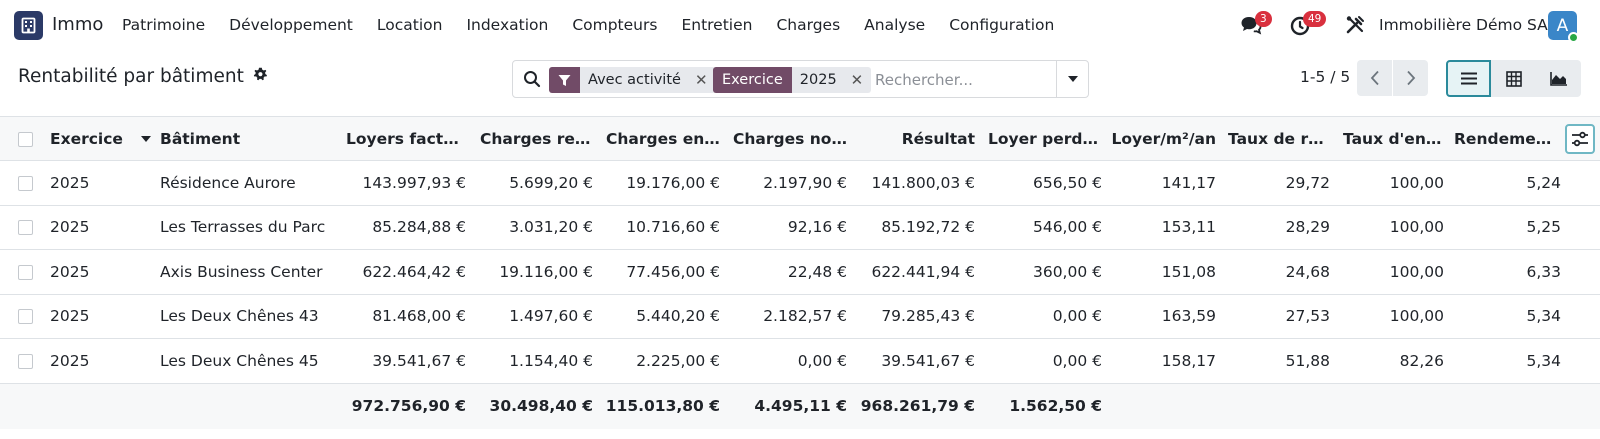 Image resolution: width=1600 pixels, height=439 pixels. I want to click on cell-charges-non-recuperees: 0,00 €, so click(787, 361).